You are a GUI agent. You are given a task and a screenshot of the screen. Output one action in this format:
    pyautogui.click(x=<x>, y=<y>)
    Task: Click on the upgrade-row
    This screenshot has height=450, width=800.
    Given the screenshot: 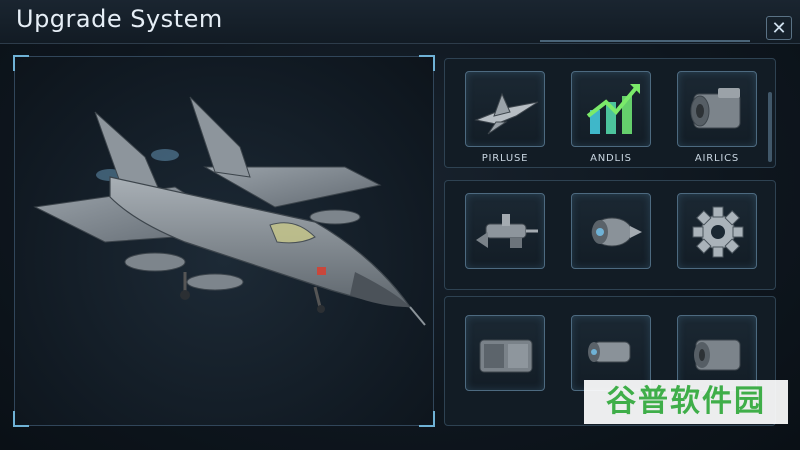 What is the action you would take?
    pyautogui.click(x=610, y=235)
    